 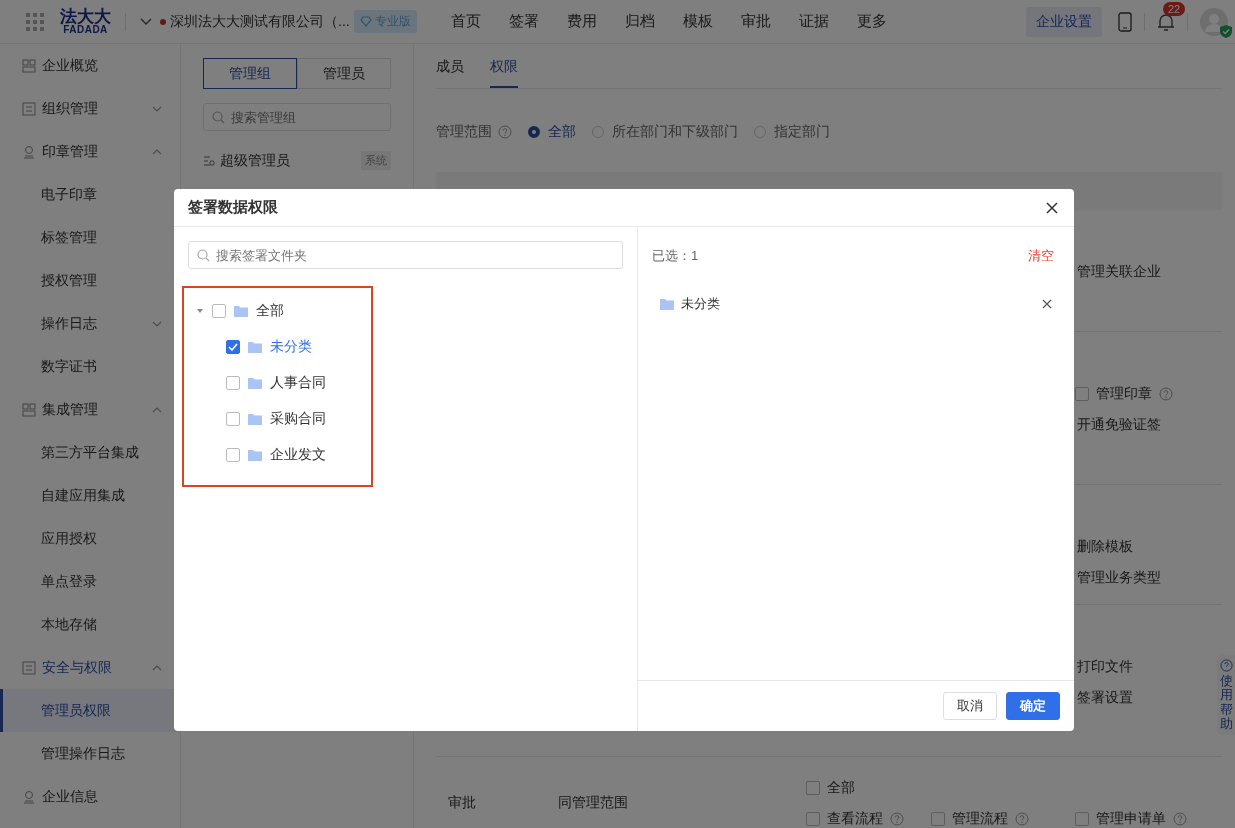 What do you see at coordinates (813, 21) in the screenshot?
I see `nav-item: 证据` at bounding box center [813, 21].